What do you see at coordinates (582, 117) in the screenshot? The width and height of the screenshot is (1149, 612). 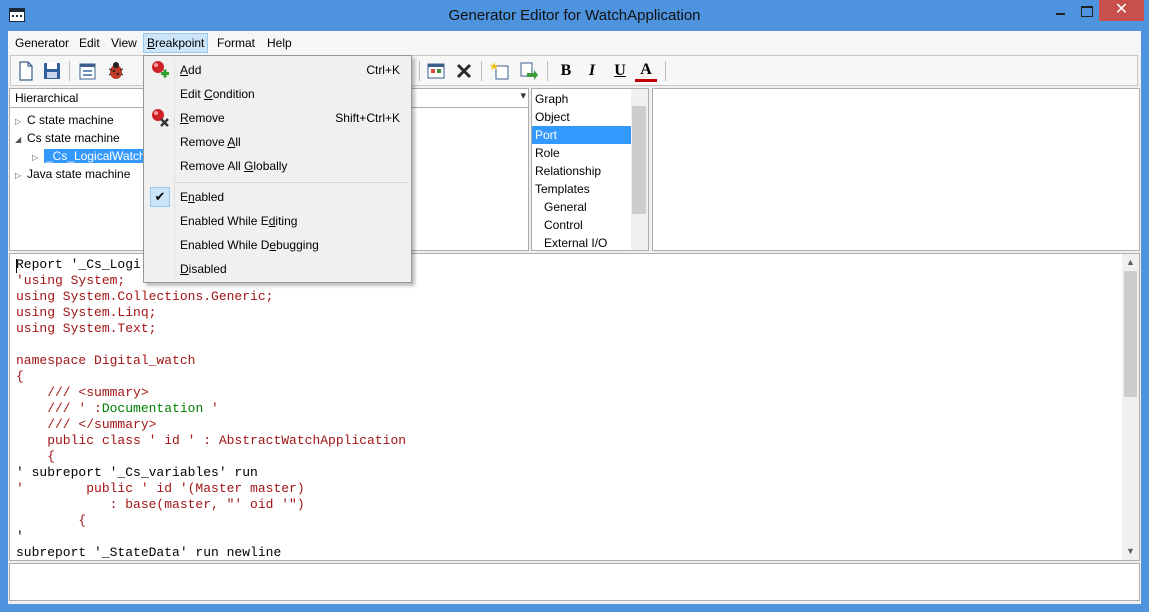 I see `list-item: Object` at bounding box center [582, 117].